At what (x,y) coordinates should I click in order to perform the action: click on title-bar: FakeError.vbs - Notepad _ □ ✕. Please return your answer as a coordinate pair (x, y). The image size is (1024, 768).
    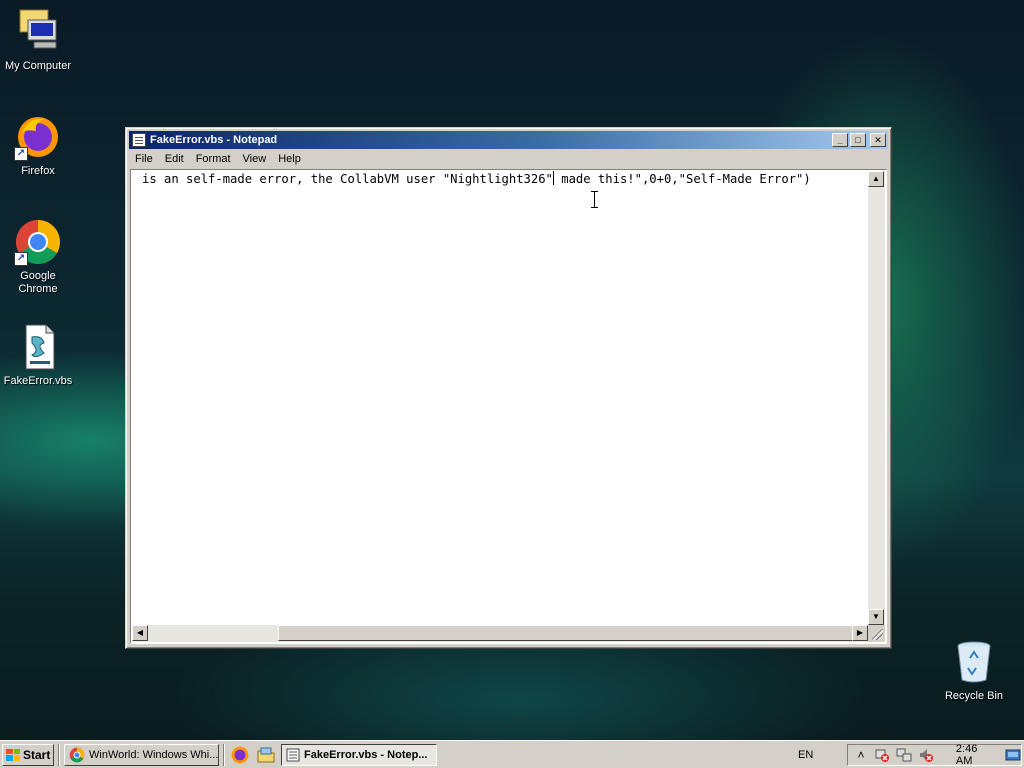
    Looking at the image, I should click on (508, 140).